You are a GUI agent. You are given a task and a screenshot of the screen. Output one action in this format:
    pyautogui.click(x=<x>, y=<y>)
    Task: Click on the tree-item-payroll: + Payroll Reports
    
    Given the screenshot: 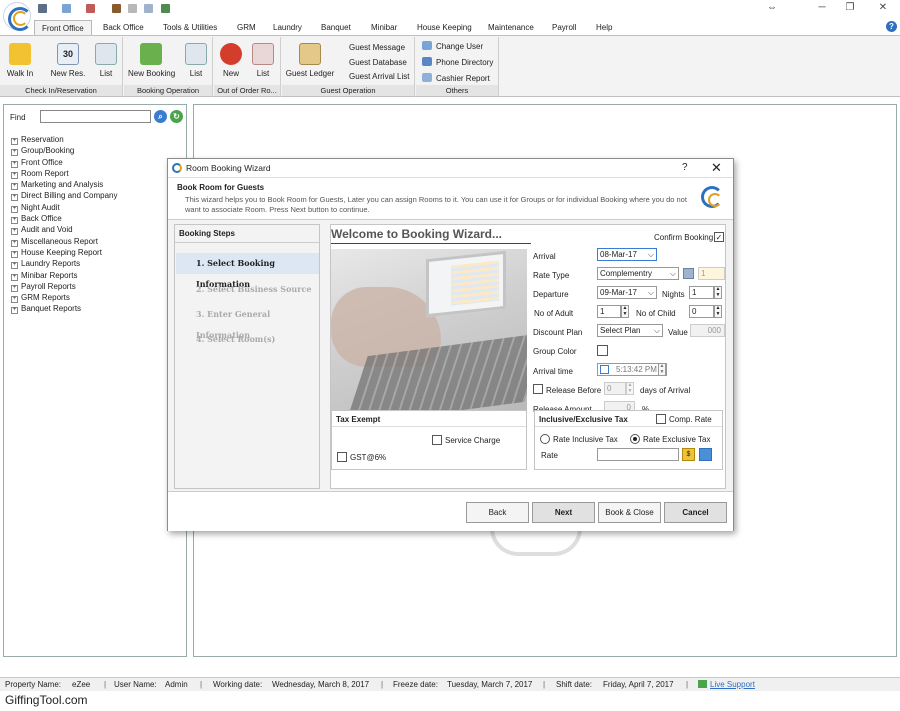 What is the action you would take?
    pyautogui.click(x=64, y=286)
    